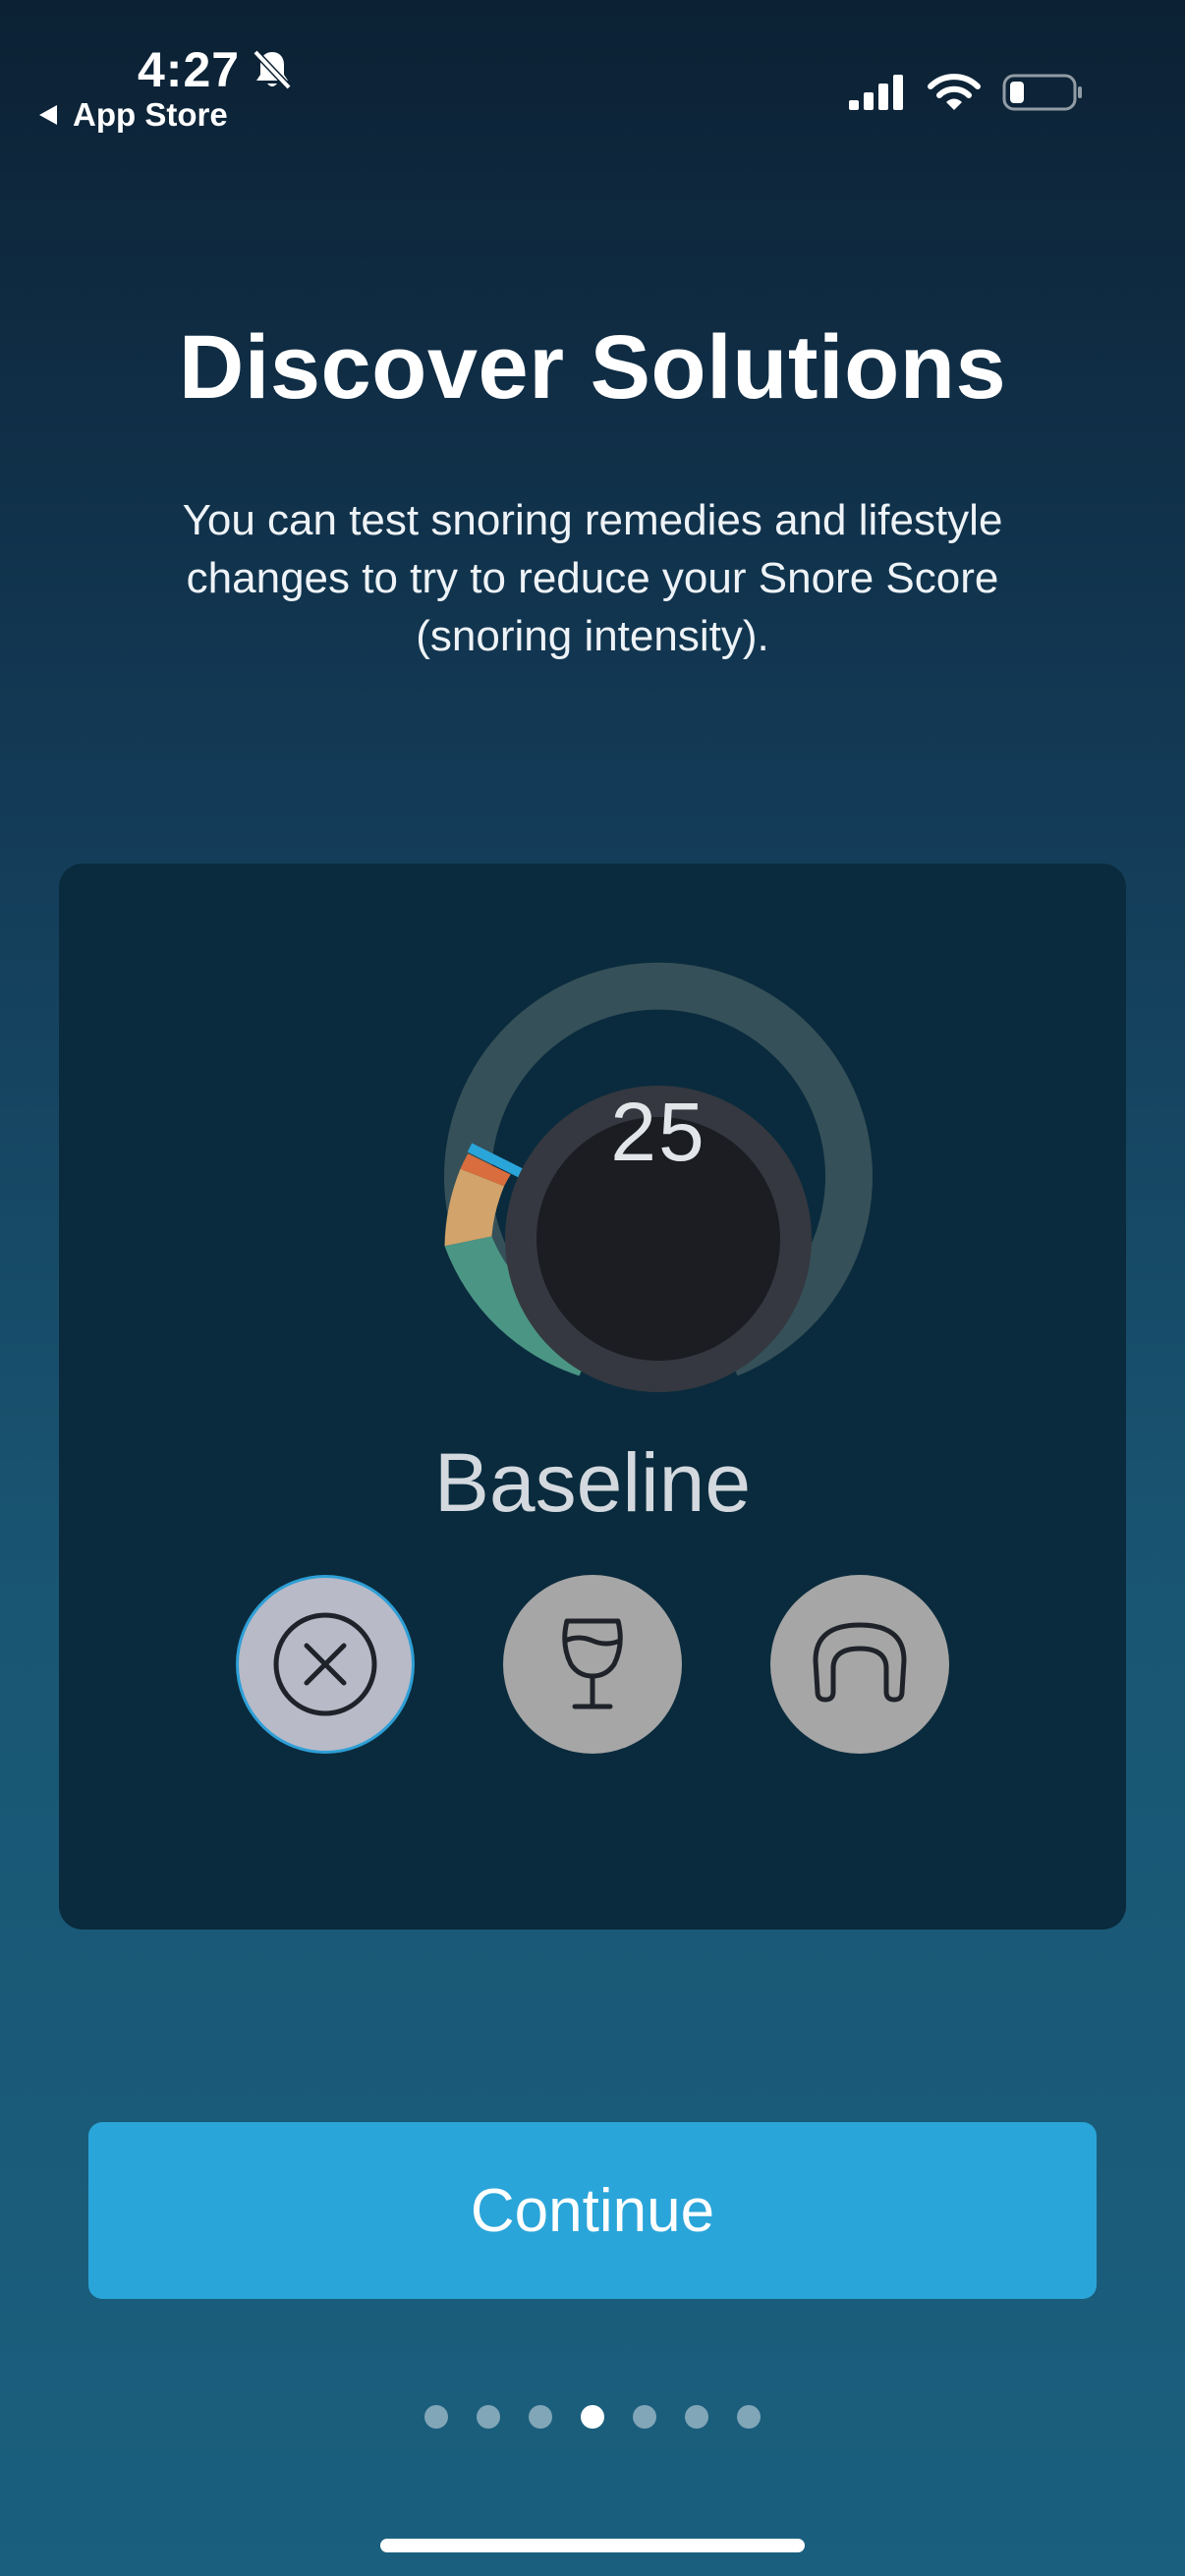  Describe the element at coordinates (658, 1132) in the screenshot. I see `snore-score-value: 25` at that location.